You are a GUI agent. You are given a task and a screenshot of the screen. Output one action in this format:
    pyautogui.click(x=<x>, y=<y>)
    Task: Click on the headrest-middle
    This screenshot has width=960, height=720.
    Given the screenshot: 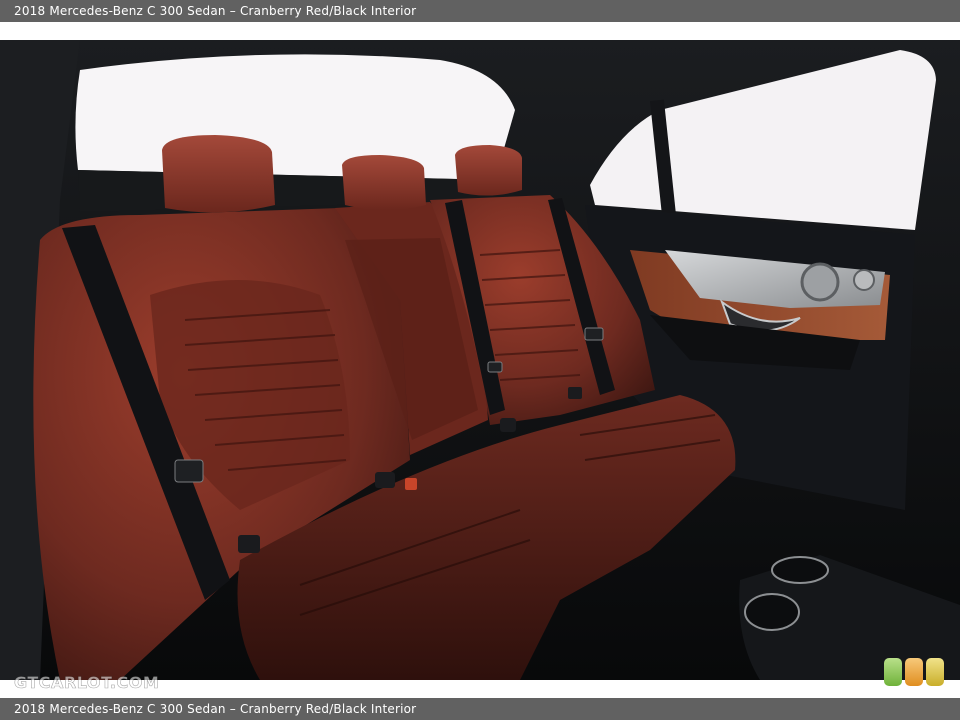 What is the action you would take?
    pyautogui.click(x=384, y=182)
    